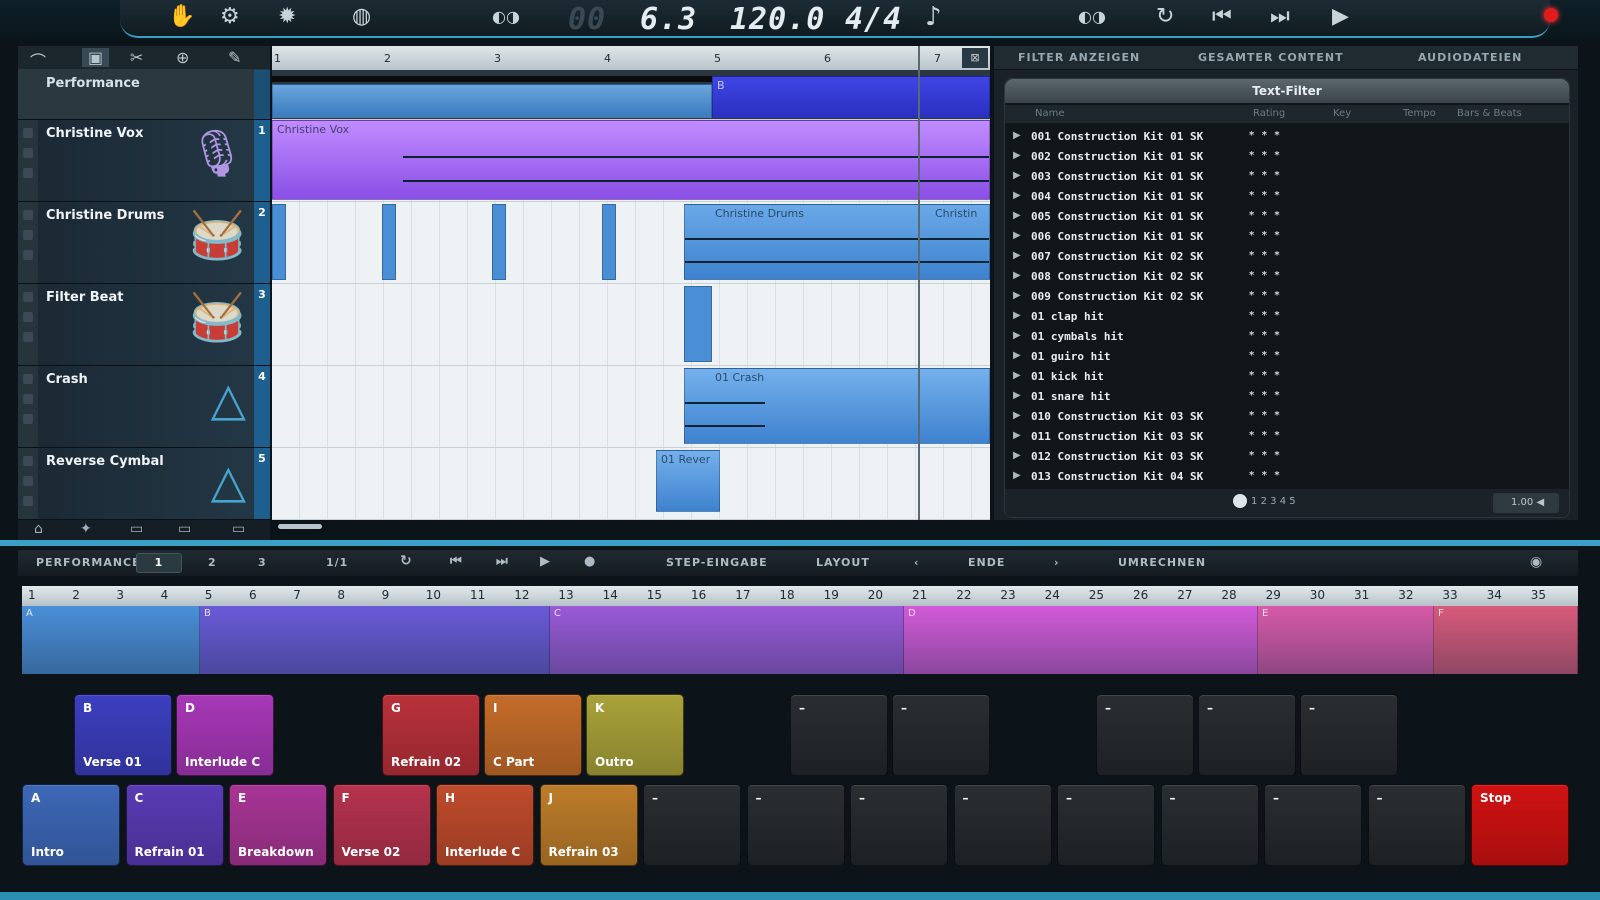 The height and width of the screenshot is (900, 1600). Describe the element at coordinates (1287, 437) in the screenshot. I see `browser-row: ▶ 011 Construction Kit 03 SK * * *` at that location.